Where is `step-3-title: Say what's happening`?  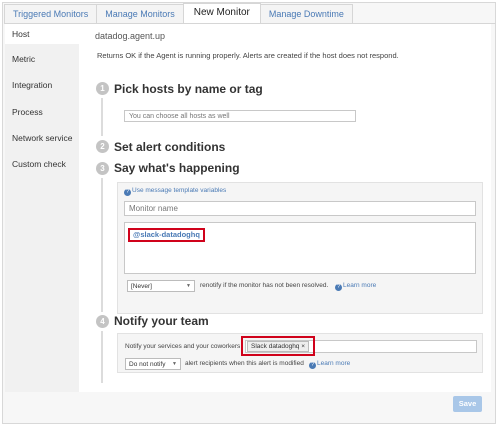 step-3-title: Say what's happening is located at coordinates (177, 168).